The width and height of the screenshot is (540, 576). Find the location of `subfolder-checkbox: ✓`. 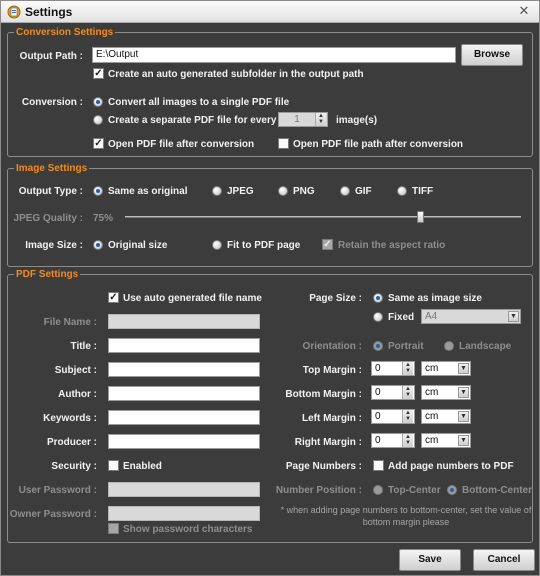

subfolder-checkbox: ✓ is located at coordinates (98, 73).